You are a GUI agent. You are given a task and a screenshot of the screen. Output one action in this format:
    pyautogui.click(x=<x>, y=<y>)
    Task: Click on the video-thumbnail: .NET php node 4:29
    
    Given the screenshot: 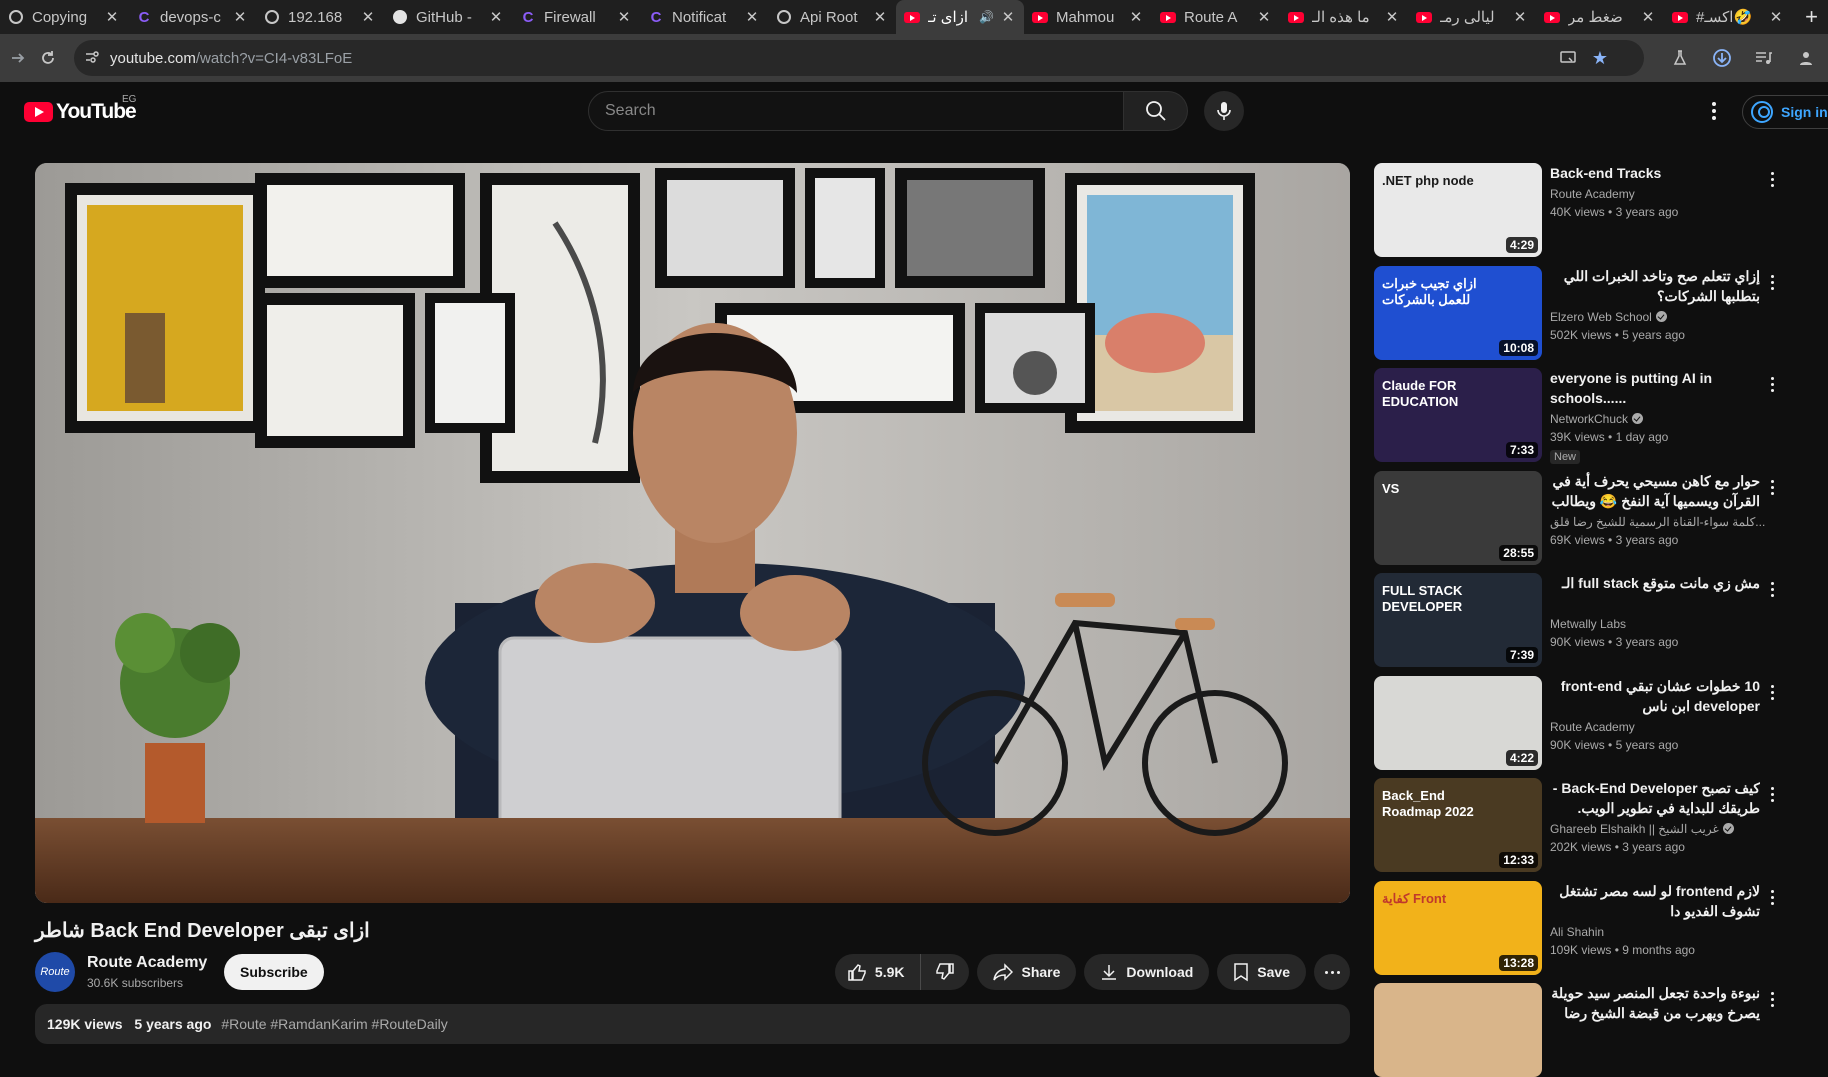 What is the action you would take?
    pyautogui.click(x=1458, y=210)
    